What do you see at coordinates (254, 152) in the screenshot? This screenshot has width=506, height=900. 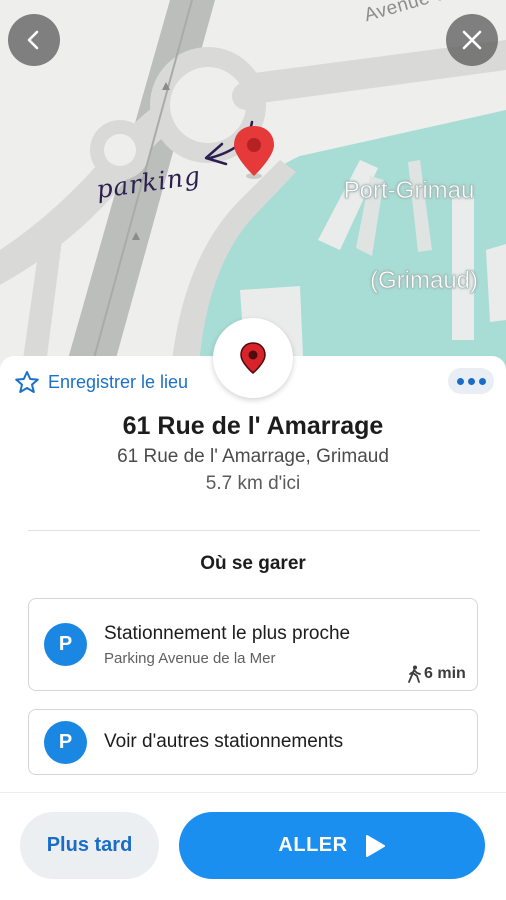 I see `destination-pin-icon` at bounding box center [254, 152].